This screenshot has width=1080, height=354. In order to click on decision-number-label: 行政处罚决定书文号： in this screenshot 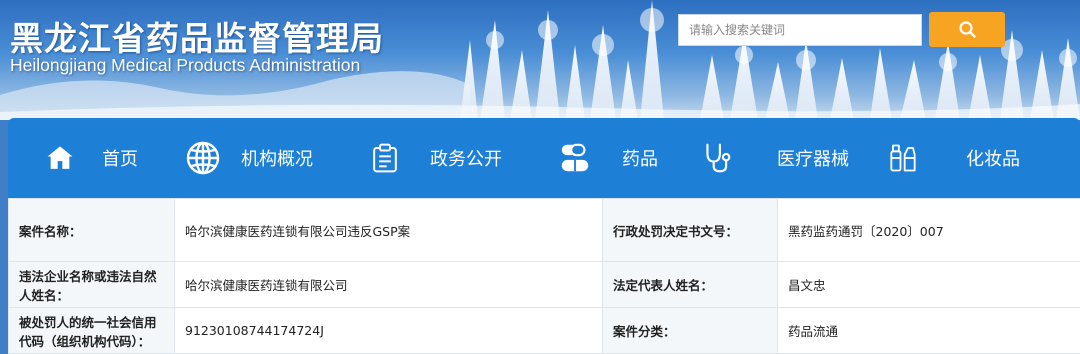, I will do `click(690, 230)`.